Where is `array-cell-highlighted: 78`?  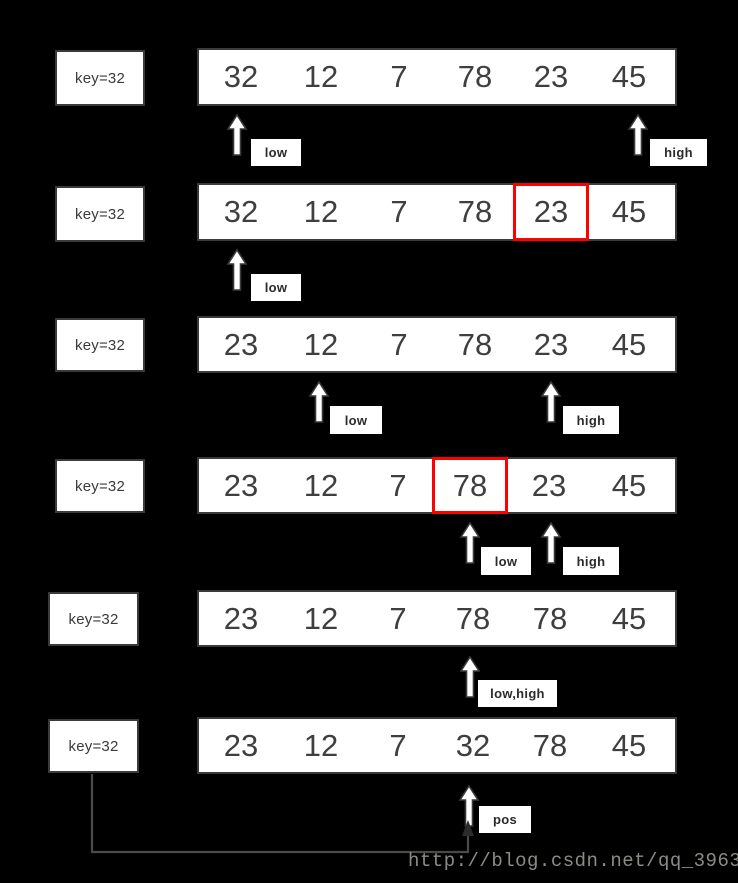 array-cell-highlighted: 78 is located at coordinates (470, 485).